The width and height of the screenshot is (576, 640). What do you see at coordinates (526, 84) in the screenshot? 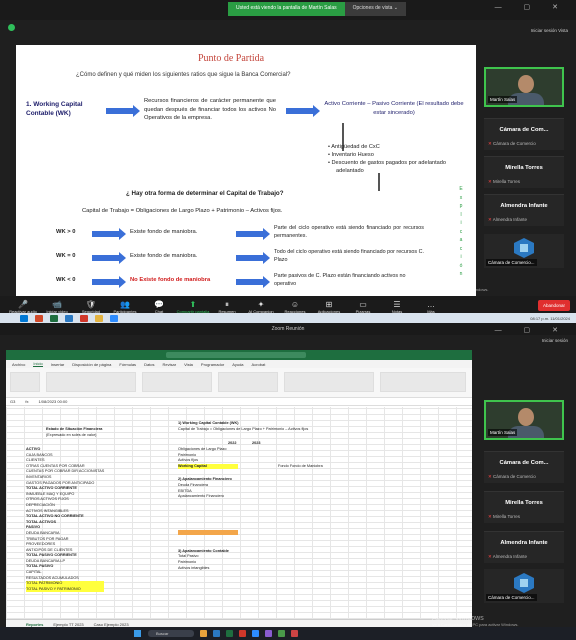
I see `person-head` at bounding box center [526, 84].